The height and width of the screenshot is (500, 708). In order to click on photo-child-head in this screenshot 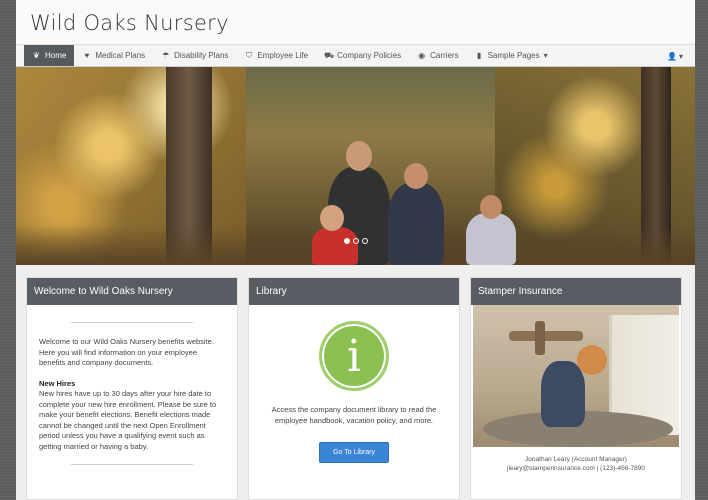, I will do `click(592, 360)`.